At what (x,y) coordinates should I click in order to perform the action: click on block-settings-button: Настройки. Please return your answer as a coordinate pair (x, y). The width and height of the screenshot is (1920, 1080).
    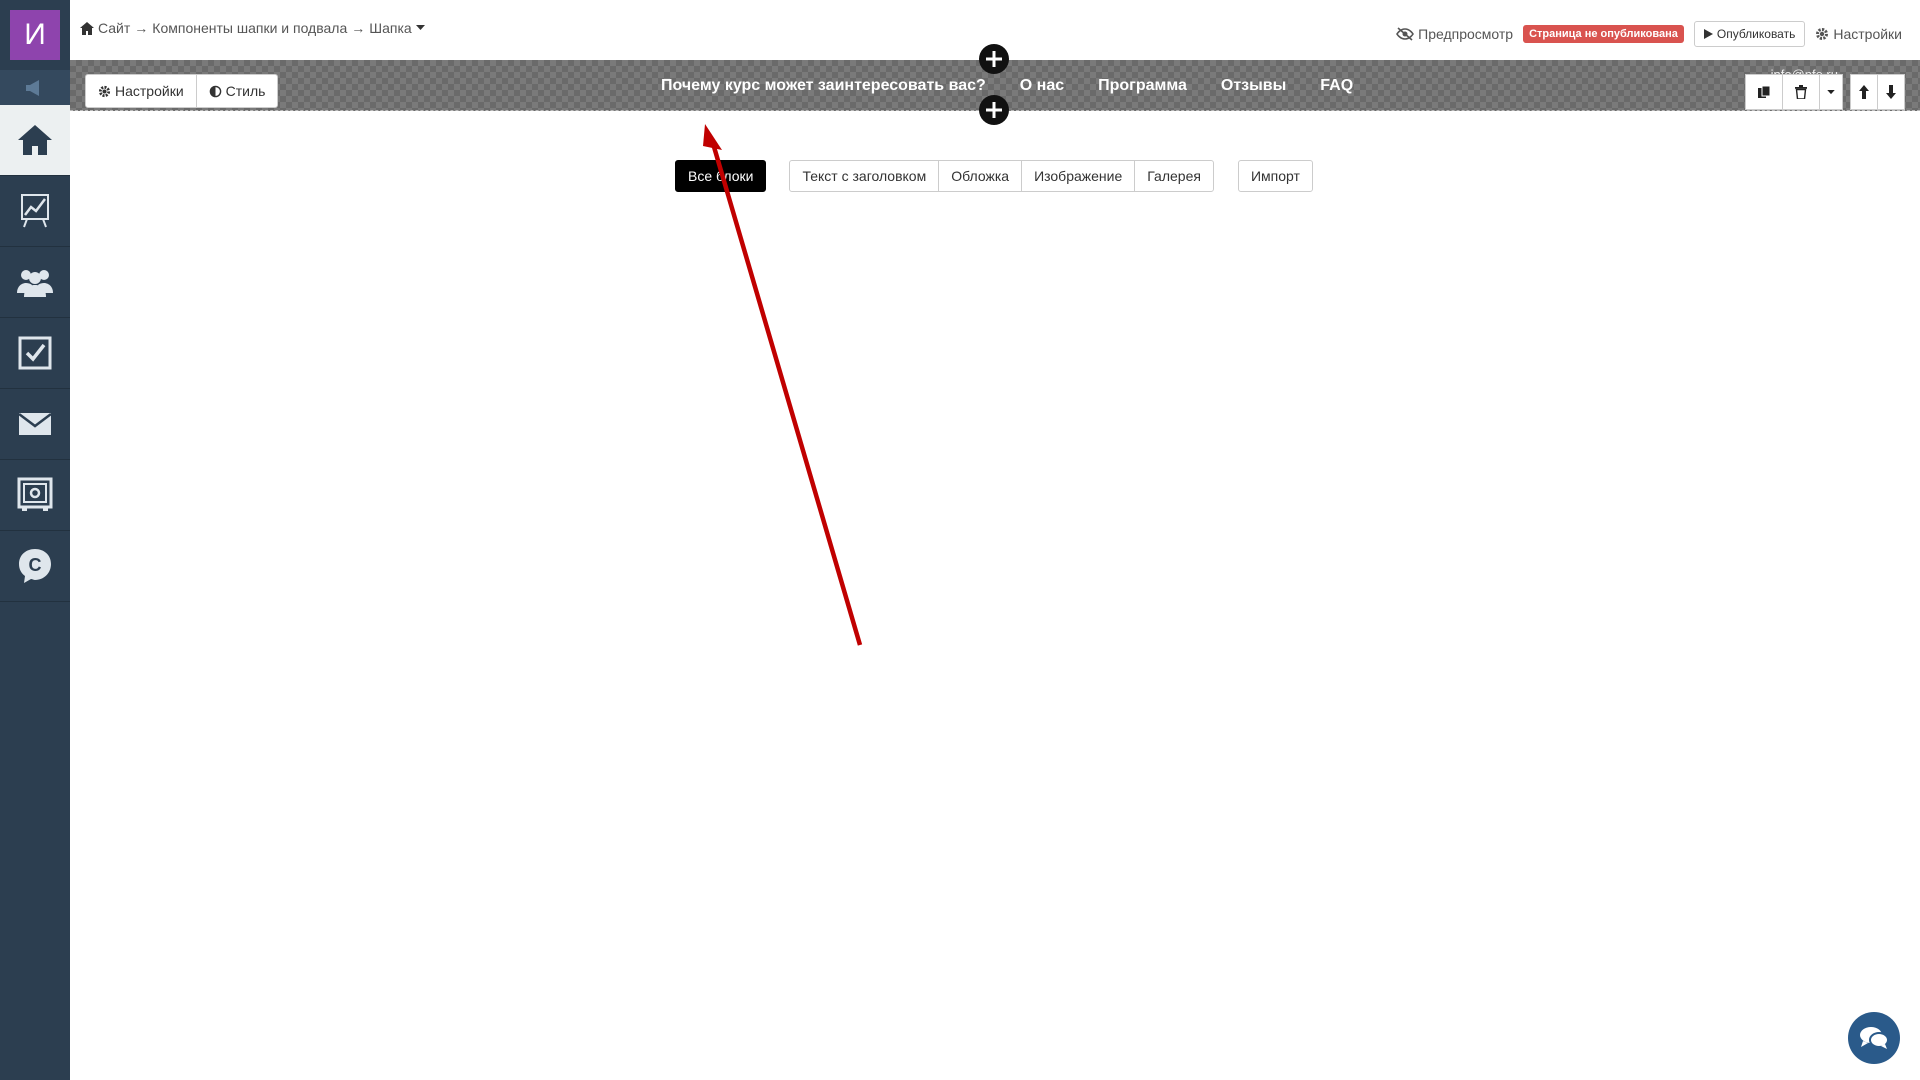
    Looking at the image, I should click on (141, 91).